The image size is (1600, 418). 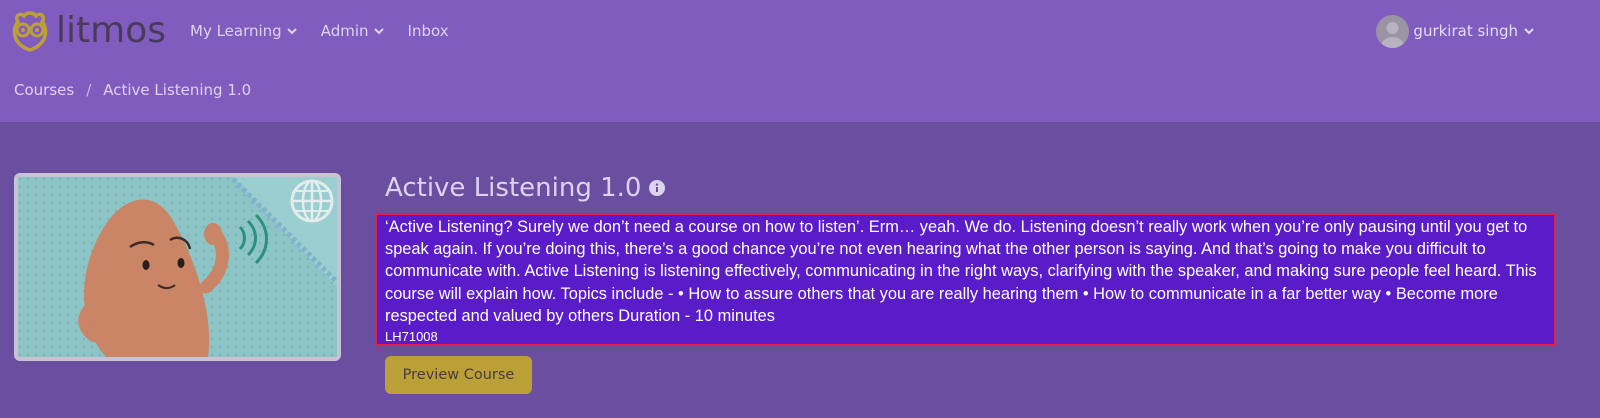 What do you see at coordinates (44, 90) in the screenshot?
I see `breadcrumb-courses: Courses` at bounding box center [44, 90].